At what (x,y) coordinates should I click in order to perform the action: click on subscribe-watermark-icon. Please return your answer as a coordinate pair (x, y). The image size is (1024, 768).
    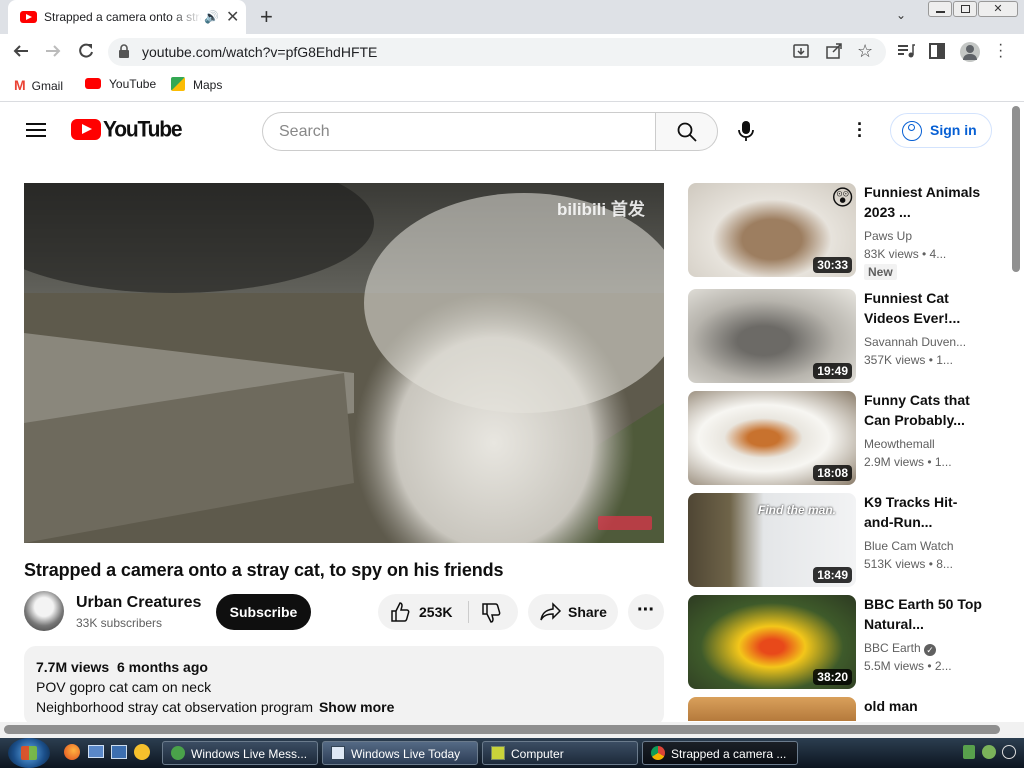
    Looking at the image, I should click on (625, 523).